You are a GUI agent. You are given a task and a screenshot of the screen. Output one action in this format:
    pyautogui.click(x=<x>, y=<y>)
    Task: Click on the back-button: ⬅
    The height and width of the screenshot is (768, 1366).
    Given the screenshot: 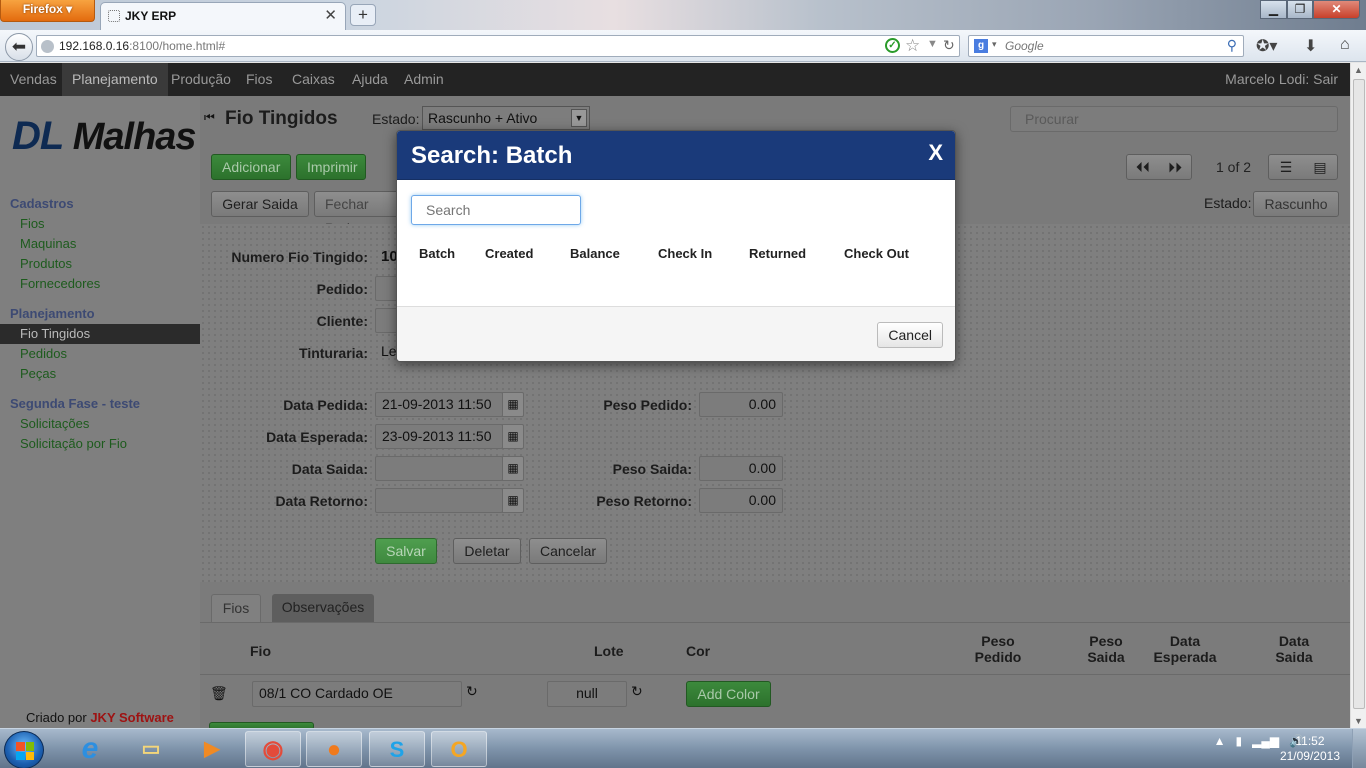 What is the action you would take?
    pyautogui.click(x=19, y=47)
    